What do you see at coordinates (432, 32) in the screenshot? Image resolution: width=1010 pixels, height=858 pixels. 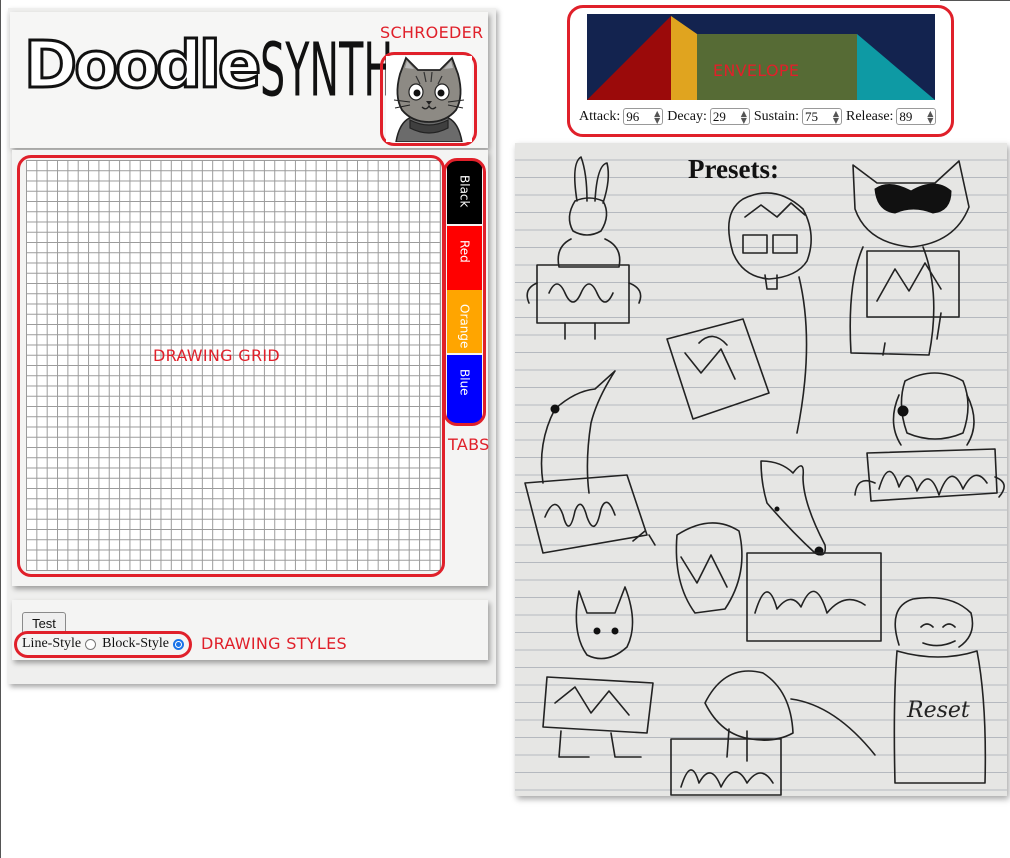 I see `schroeder-annotation: SCHROEDER` at bounding box center [432, 32].